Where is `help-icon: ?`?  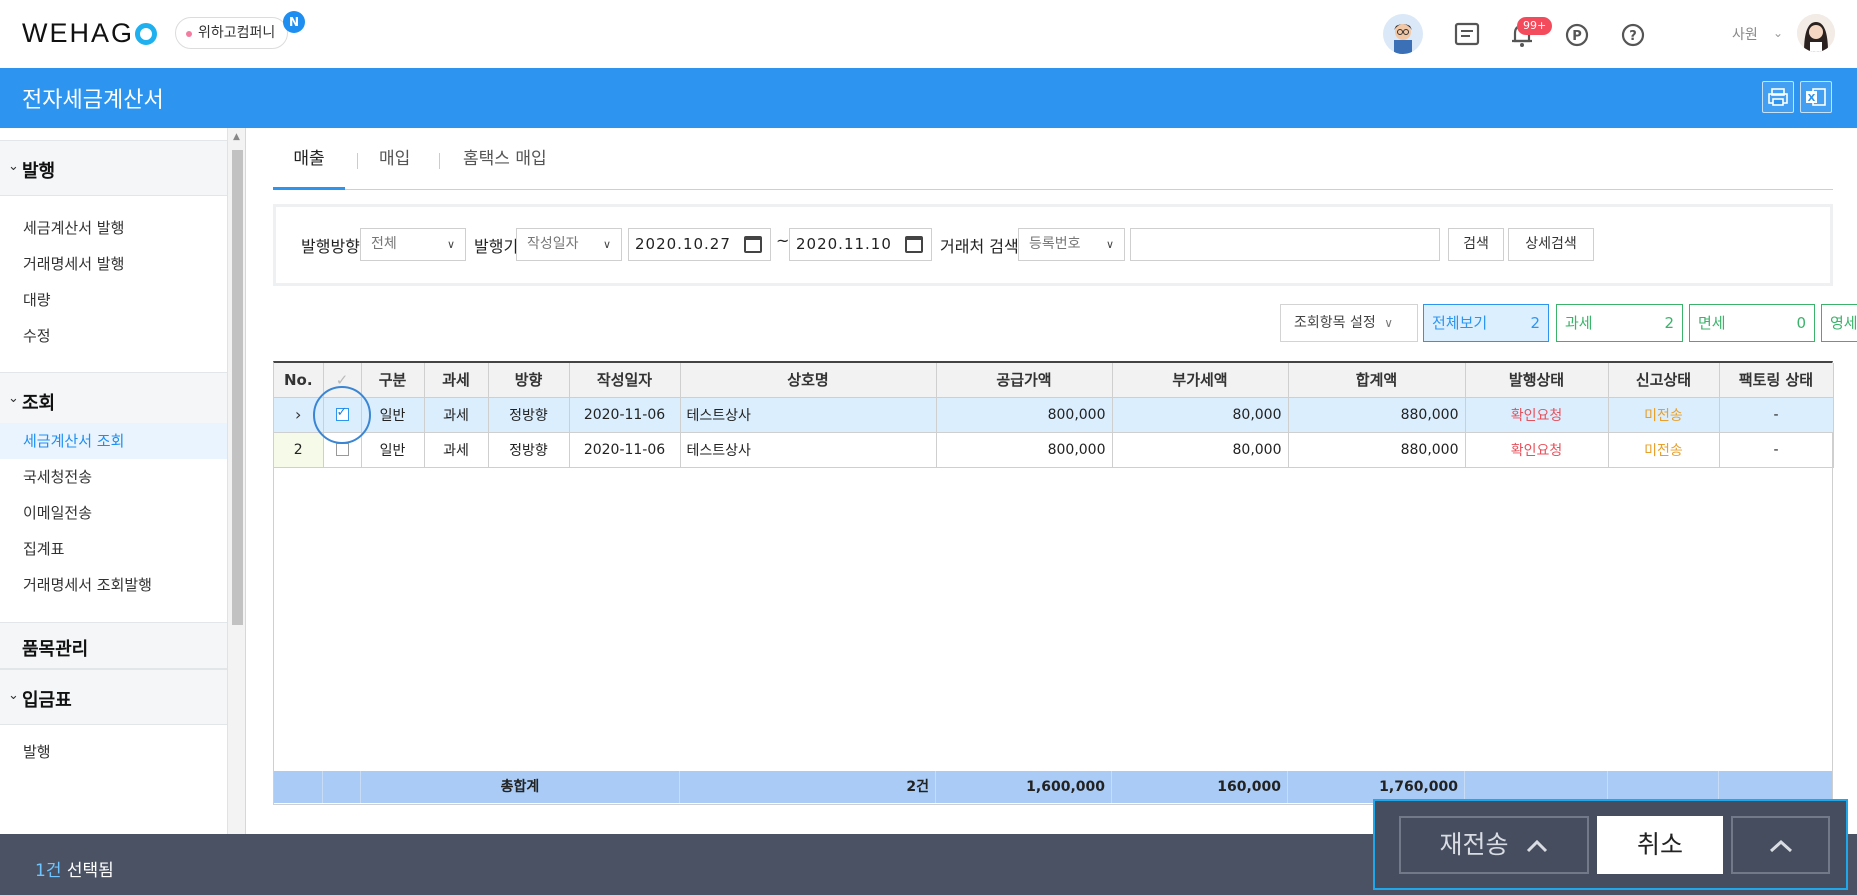
help-icon: ? is located at coordinates (1633, 35).